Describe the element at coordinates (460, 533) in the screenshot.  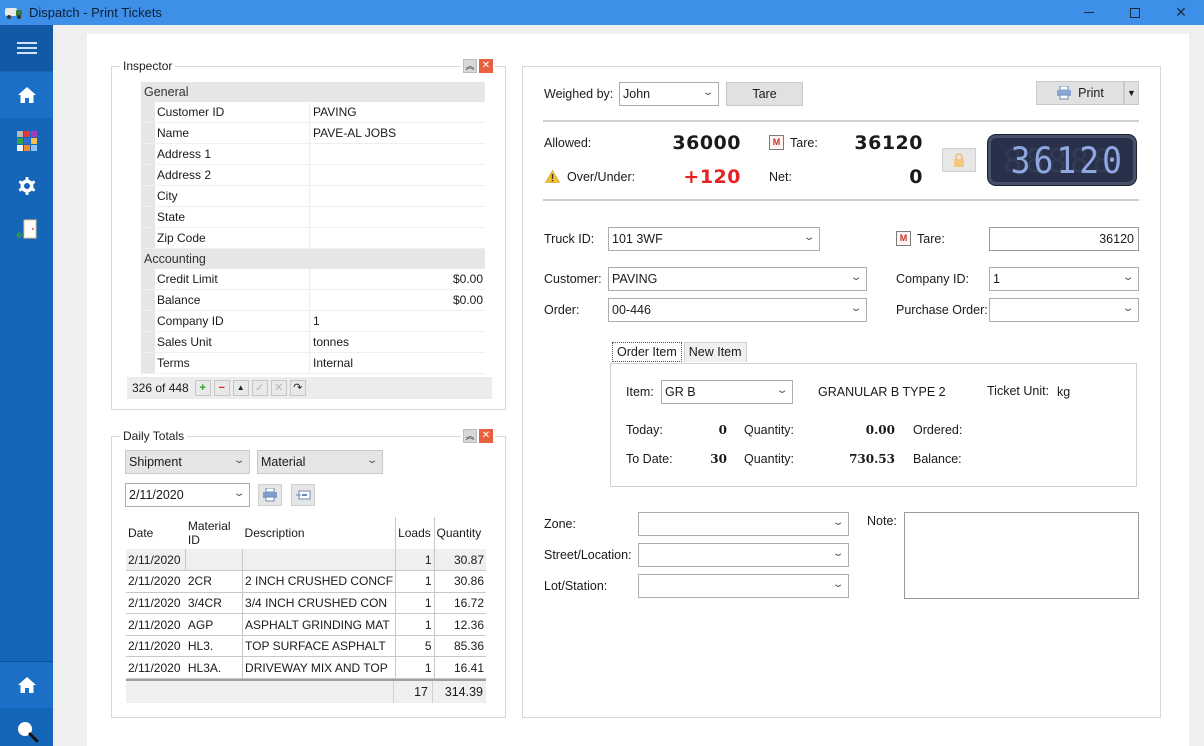
I see `column-header-quantity: Quantity` at that location.